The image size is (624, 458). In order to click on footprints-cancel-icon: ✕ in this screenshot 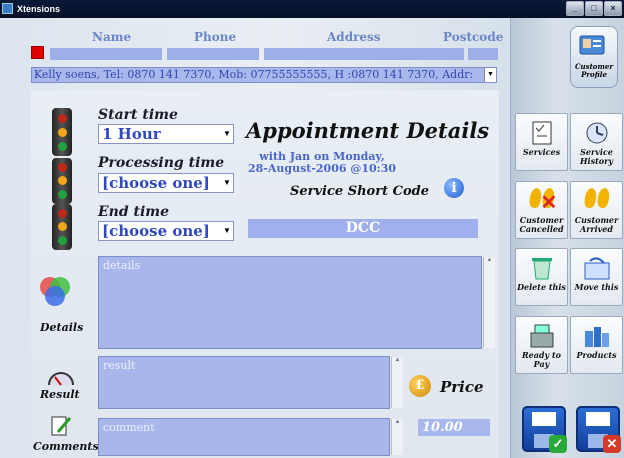, I will do `click(542, 200)`.